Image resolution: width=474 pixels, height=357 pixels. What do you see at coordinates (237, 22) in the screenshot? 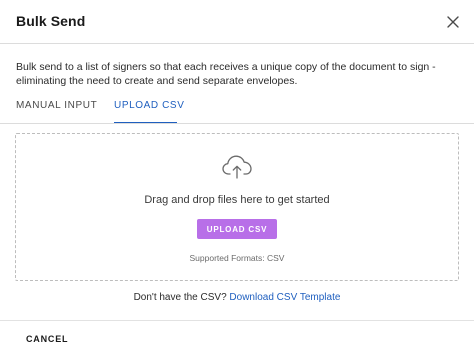
I see `dialog-header: Bulk Send` at bounding box center [237, 22].